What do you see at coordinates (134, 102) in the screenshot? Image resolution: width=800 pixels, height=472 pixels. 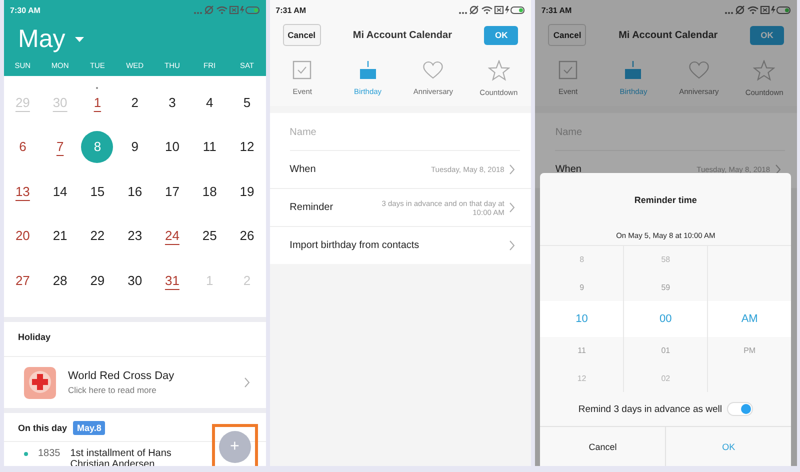 I see `calendar-day: 2` at bounding box center [134, 102].